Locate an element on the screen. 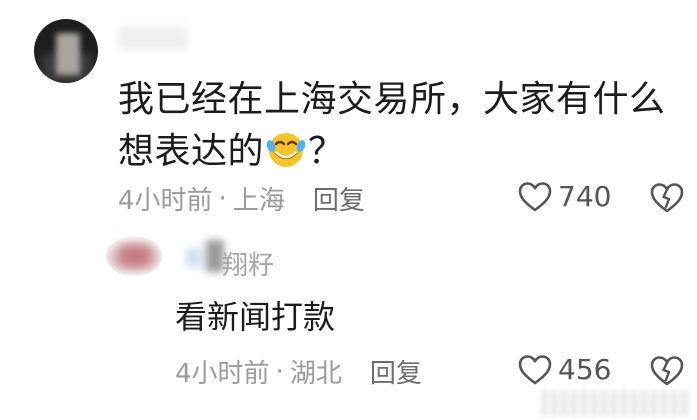  like-count: 456 is located at coordinates (585, 369).